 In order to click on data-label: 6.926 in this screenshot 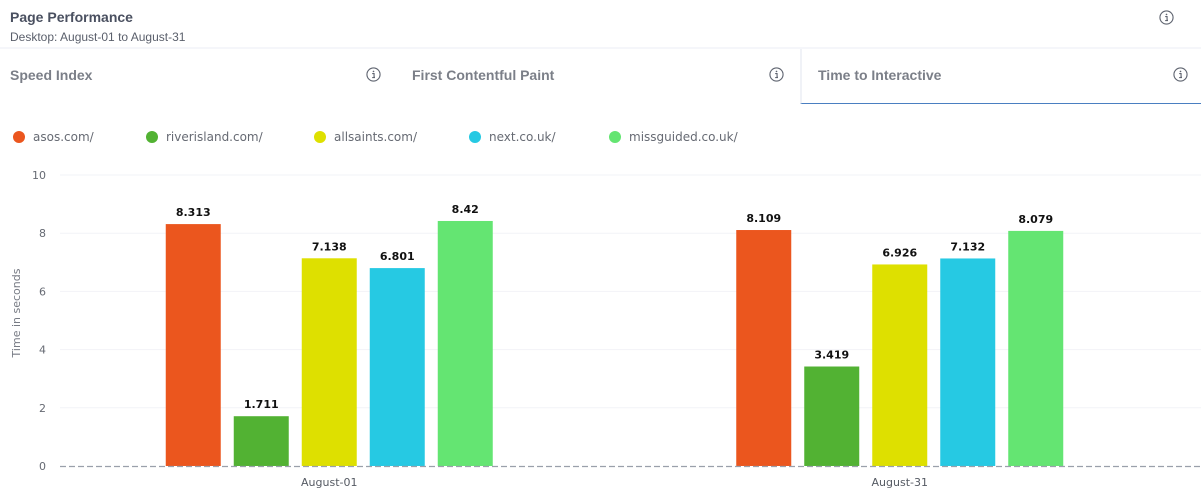, I will do `click(899, 252)`.